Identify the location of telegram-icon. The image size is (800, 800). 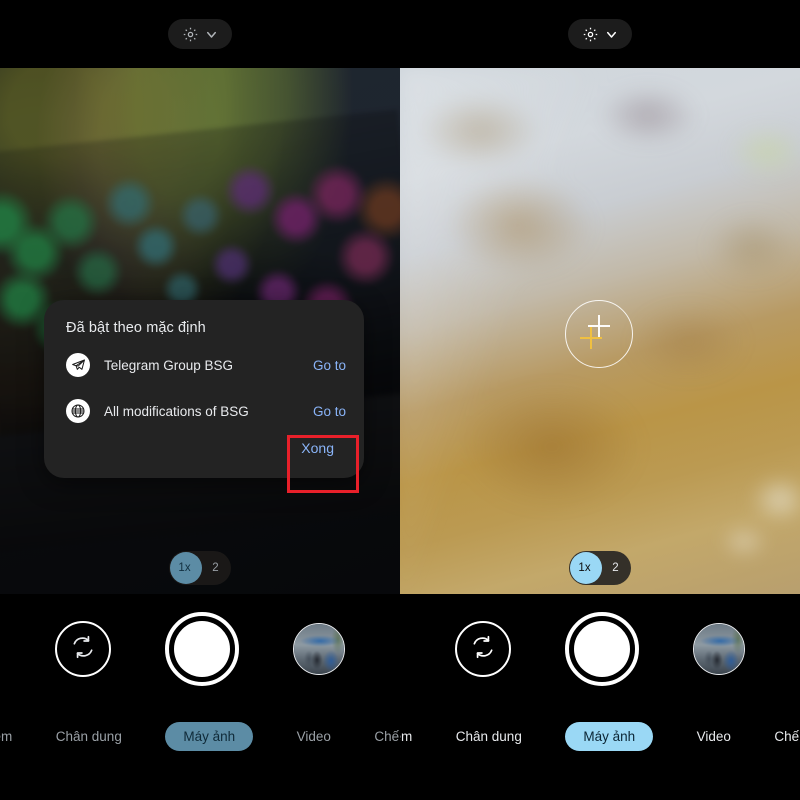
(78, 365).